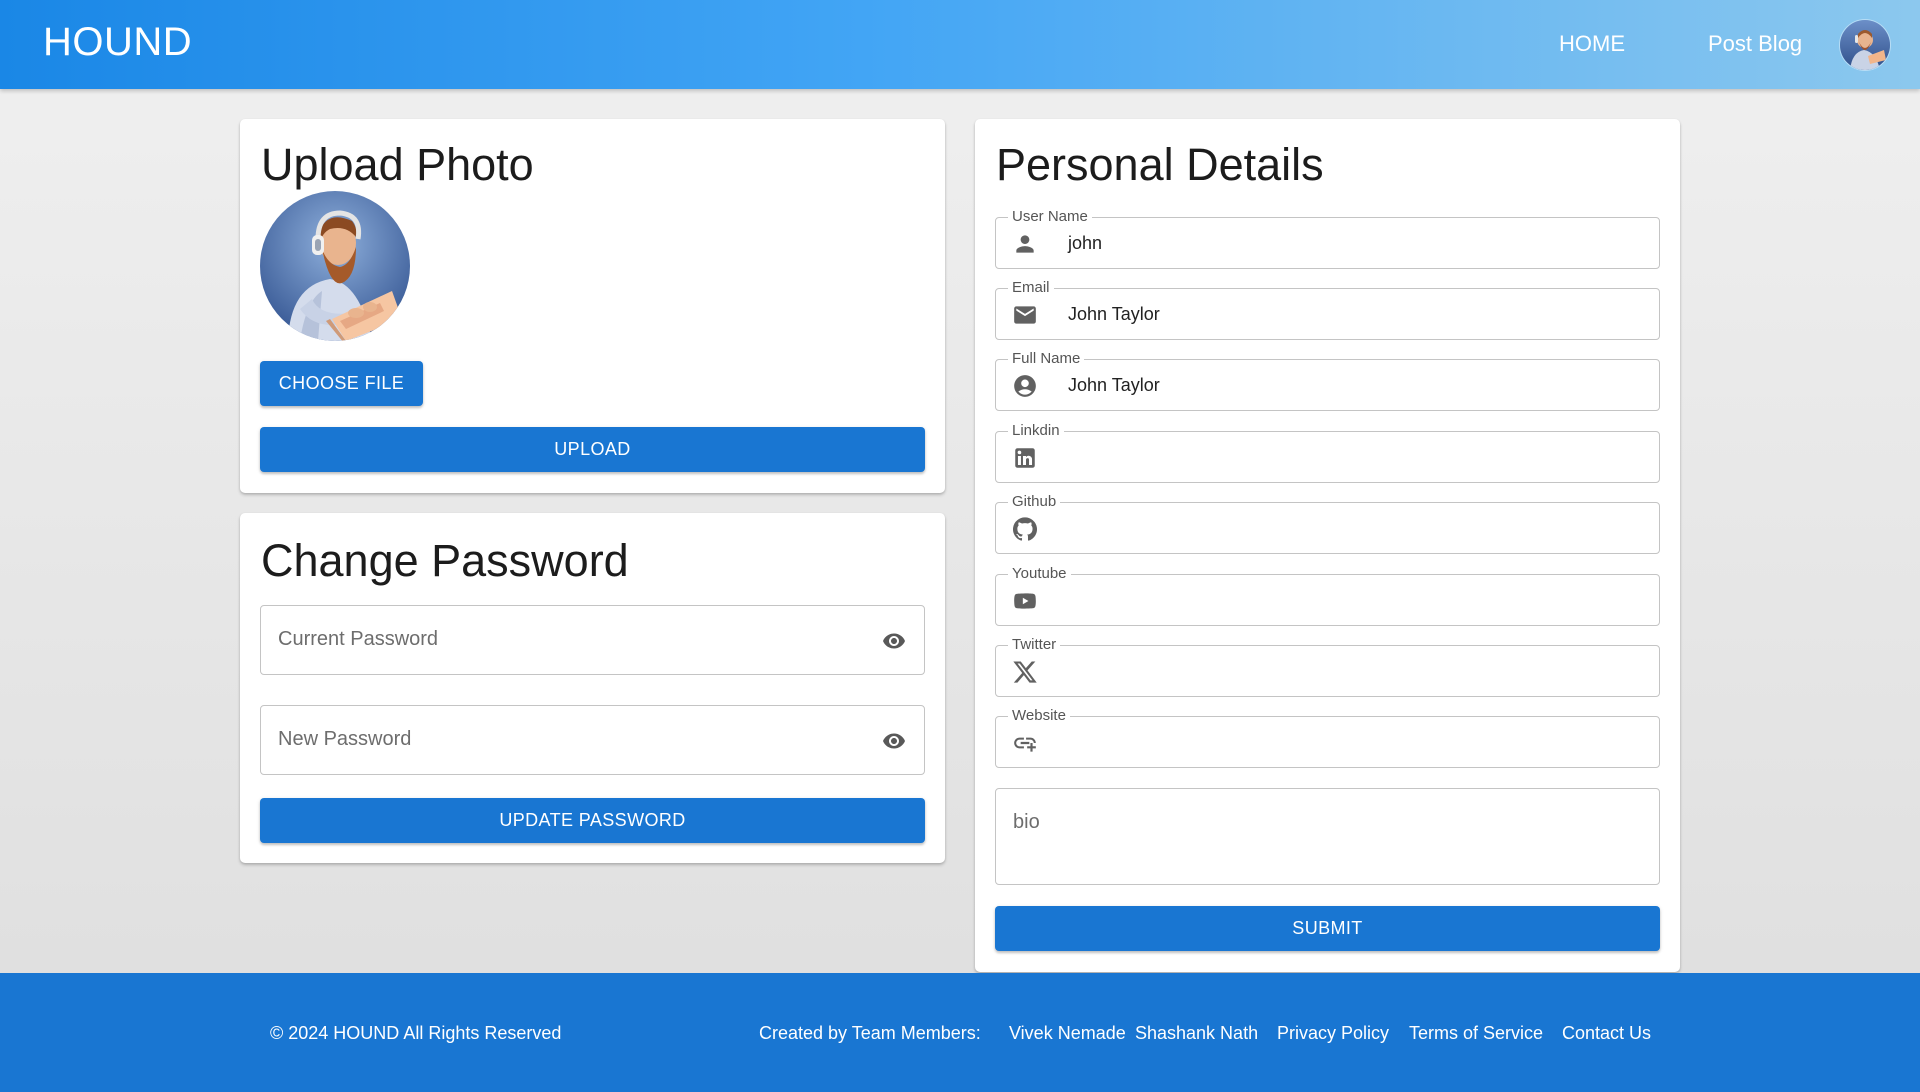  What do you see at coordinates (1327, 737) in the screenshot?
I see `website-field: Website` at bounding box center [1327, 737].